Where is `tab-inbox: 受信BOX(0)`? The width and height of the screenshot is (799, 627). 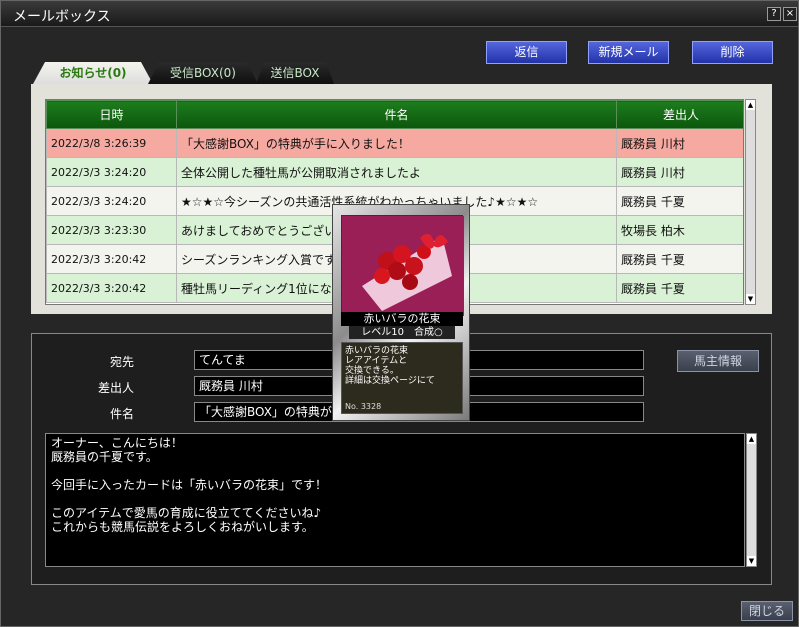 tab-inbox: 受信BOX(0) is located at coordinates (203, 73).